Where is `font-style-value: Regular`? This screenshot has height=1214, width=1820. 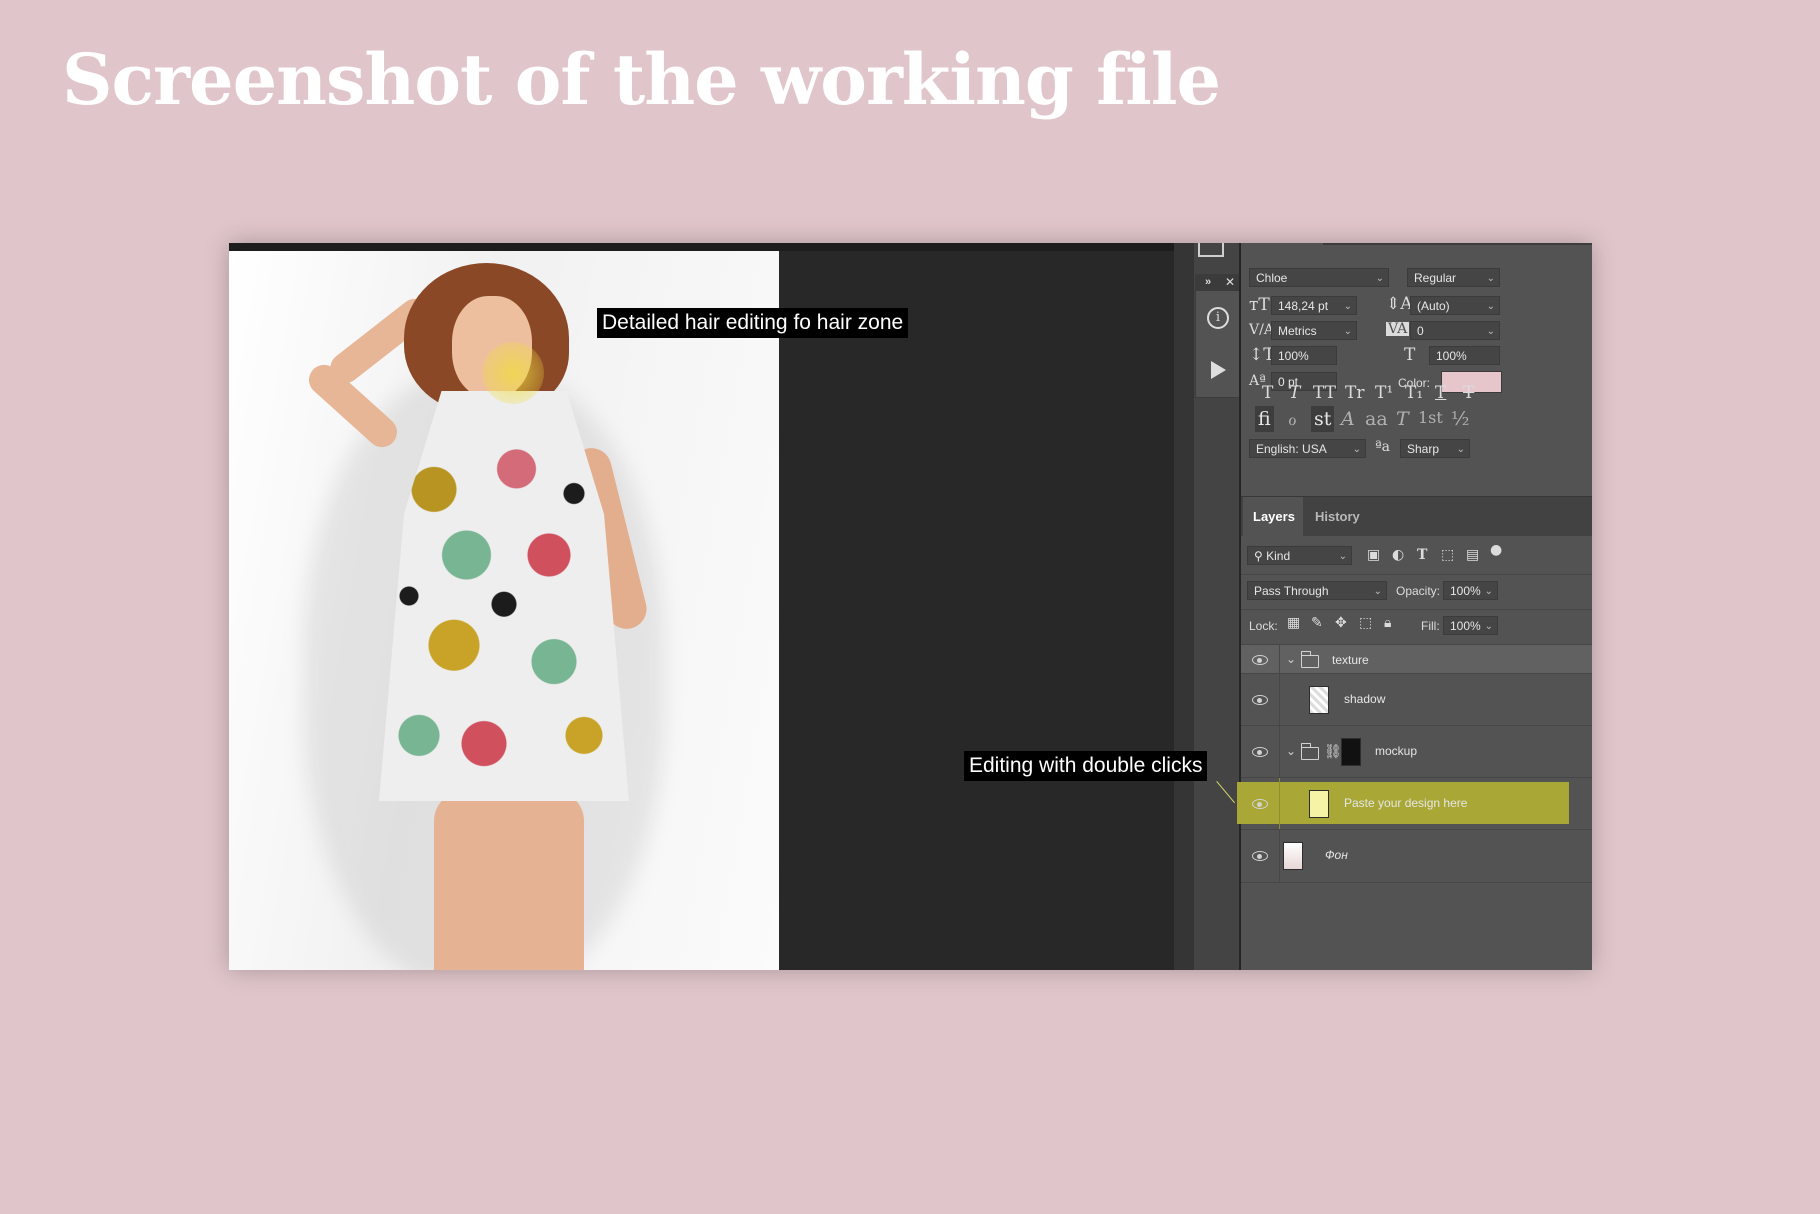 font-style-value: Regular is located at coordinates (1435, 278).